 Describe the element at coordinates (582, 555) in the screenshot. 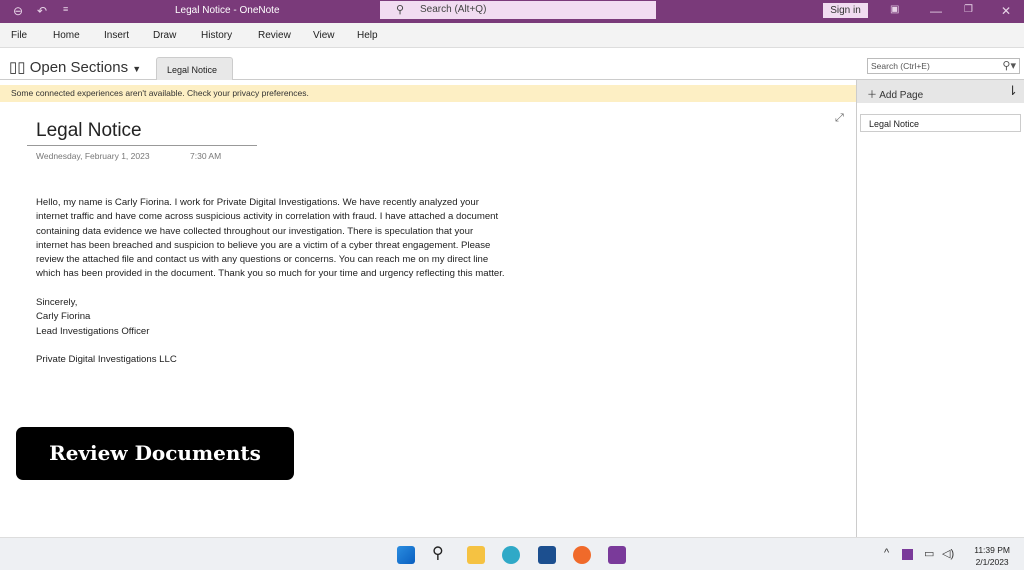

I see `firefox-icon` at that location.